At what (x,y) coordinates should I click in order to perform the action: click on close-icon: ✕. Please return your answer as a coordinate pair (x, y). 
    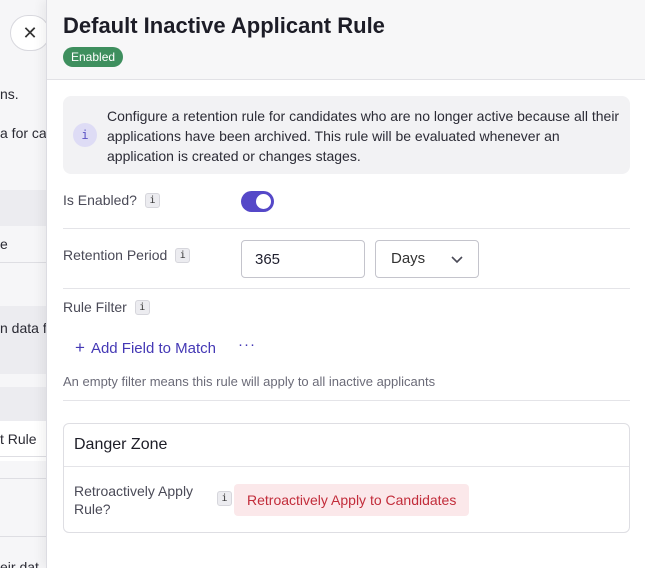
    Looking at the image, I should click on (30, 32).